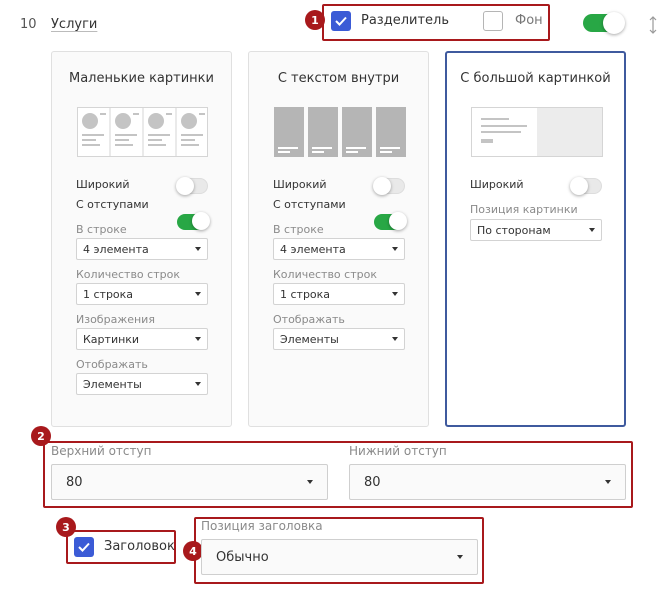 The height and width of the screenshot is (597, 672). What do you see at coordinates (536, 230) in the screenshot?
I see `picture-position-select: По сторонам` at bounding box center [536, 230].